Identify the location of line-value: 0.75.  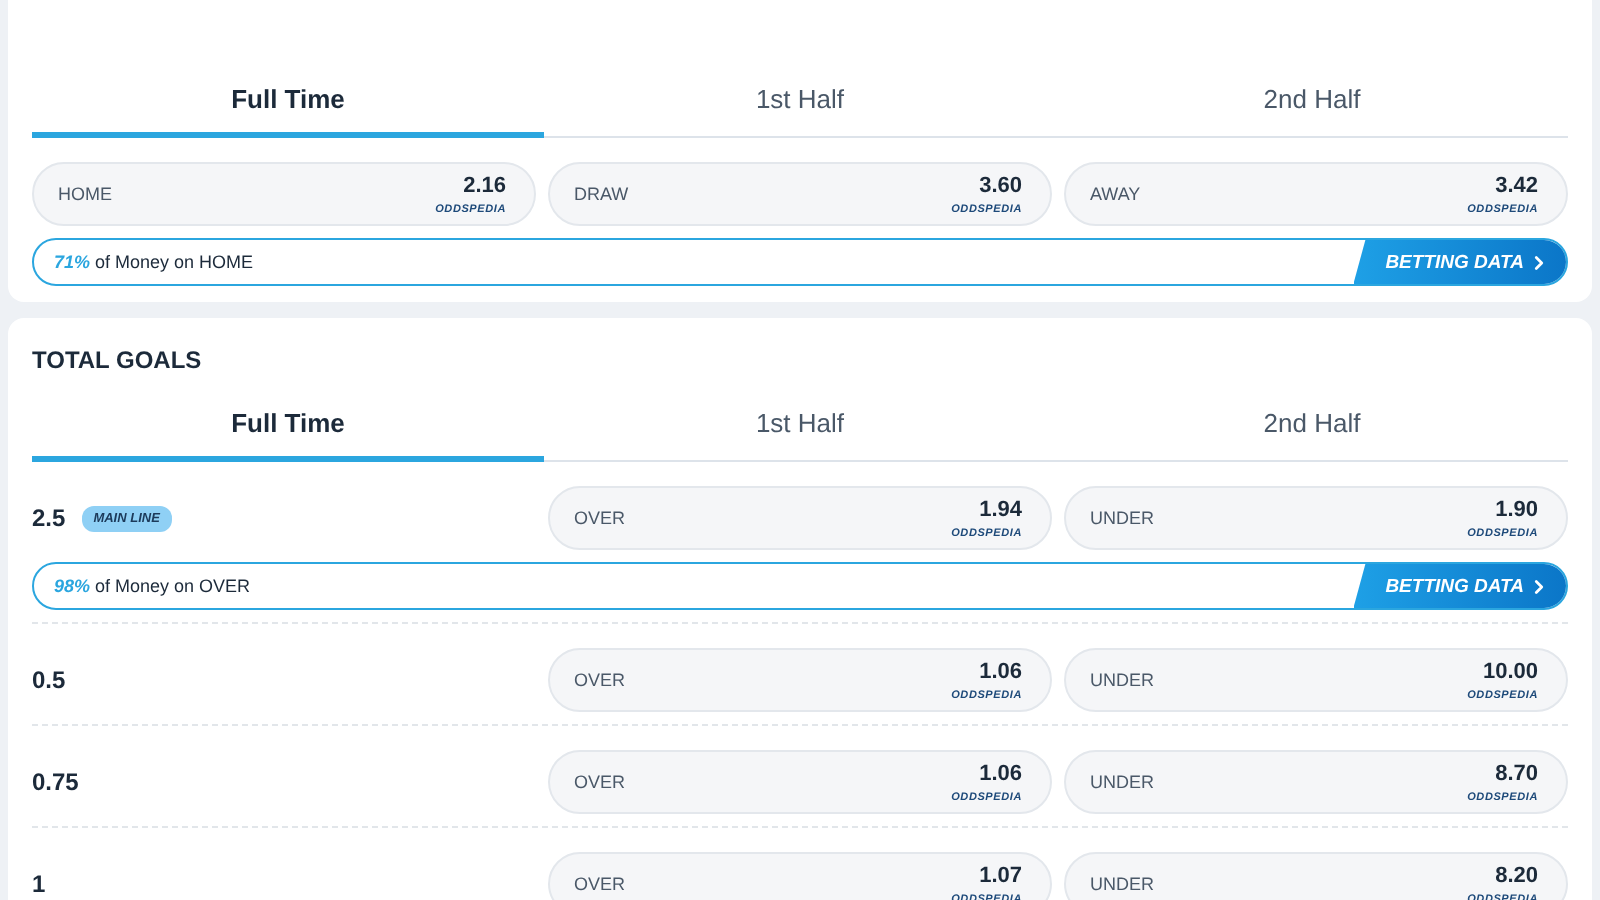
(55, 782).